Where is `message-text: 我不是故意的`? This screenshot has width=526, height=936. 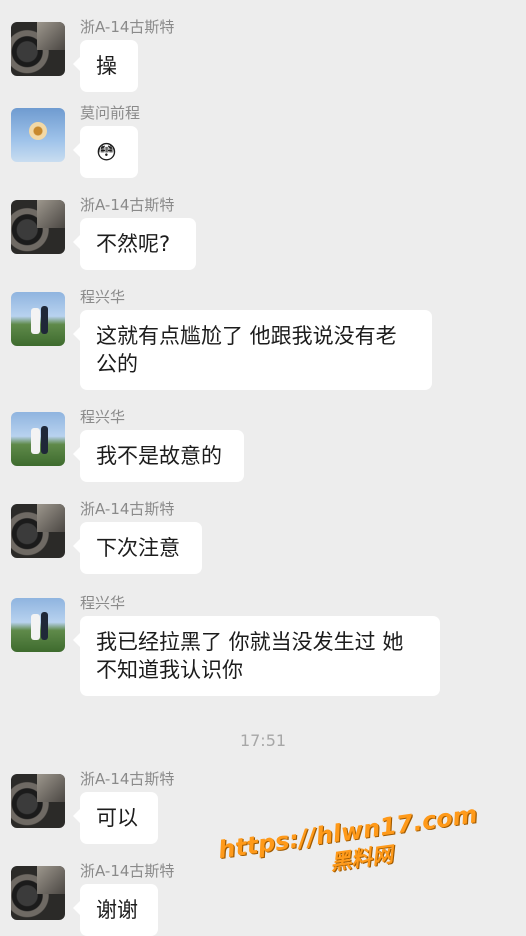 message-text: 我不是故意的 is located at coordinates (159, 456).